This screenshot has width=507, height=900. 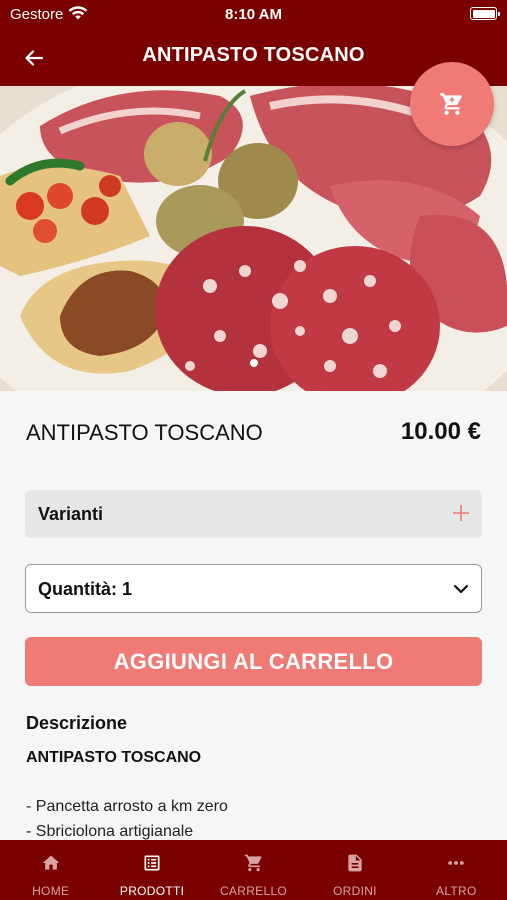 I want to click on list-icon, so click(x=152, y=863).